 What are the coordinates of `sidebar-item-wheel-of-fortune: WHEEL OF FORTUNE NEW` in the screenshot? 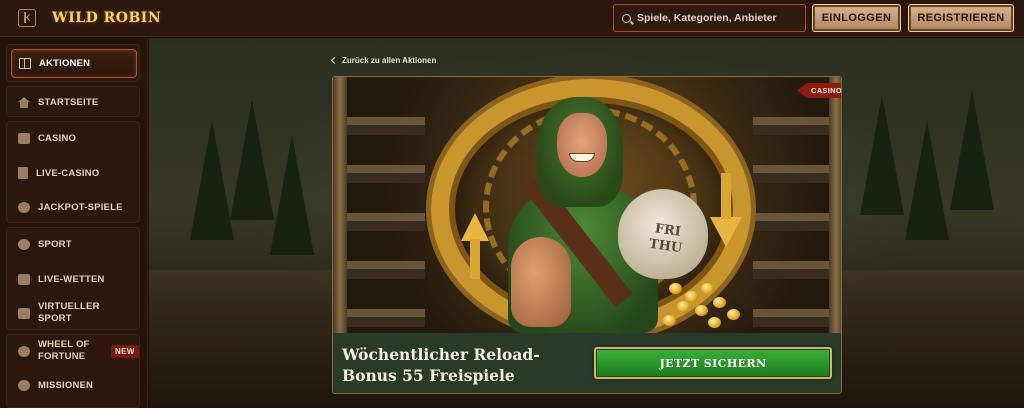 It's located at (73, 351).